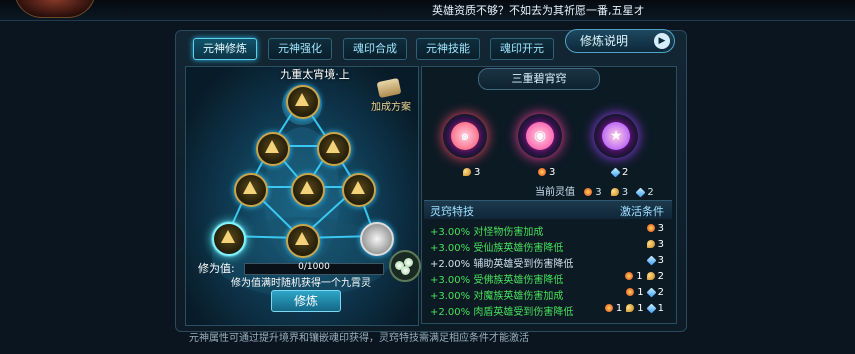 This screenshot has width=855, height=354. What do you see at coordinates (539, 79) in the screenshot?
I see `acupoint-title: 三重碧宵窍` at bounding box center [539, 79].